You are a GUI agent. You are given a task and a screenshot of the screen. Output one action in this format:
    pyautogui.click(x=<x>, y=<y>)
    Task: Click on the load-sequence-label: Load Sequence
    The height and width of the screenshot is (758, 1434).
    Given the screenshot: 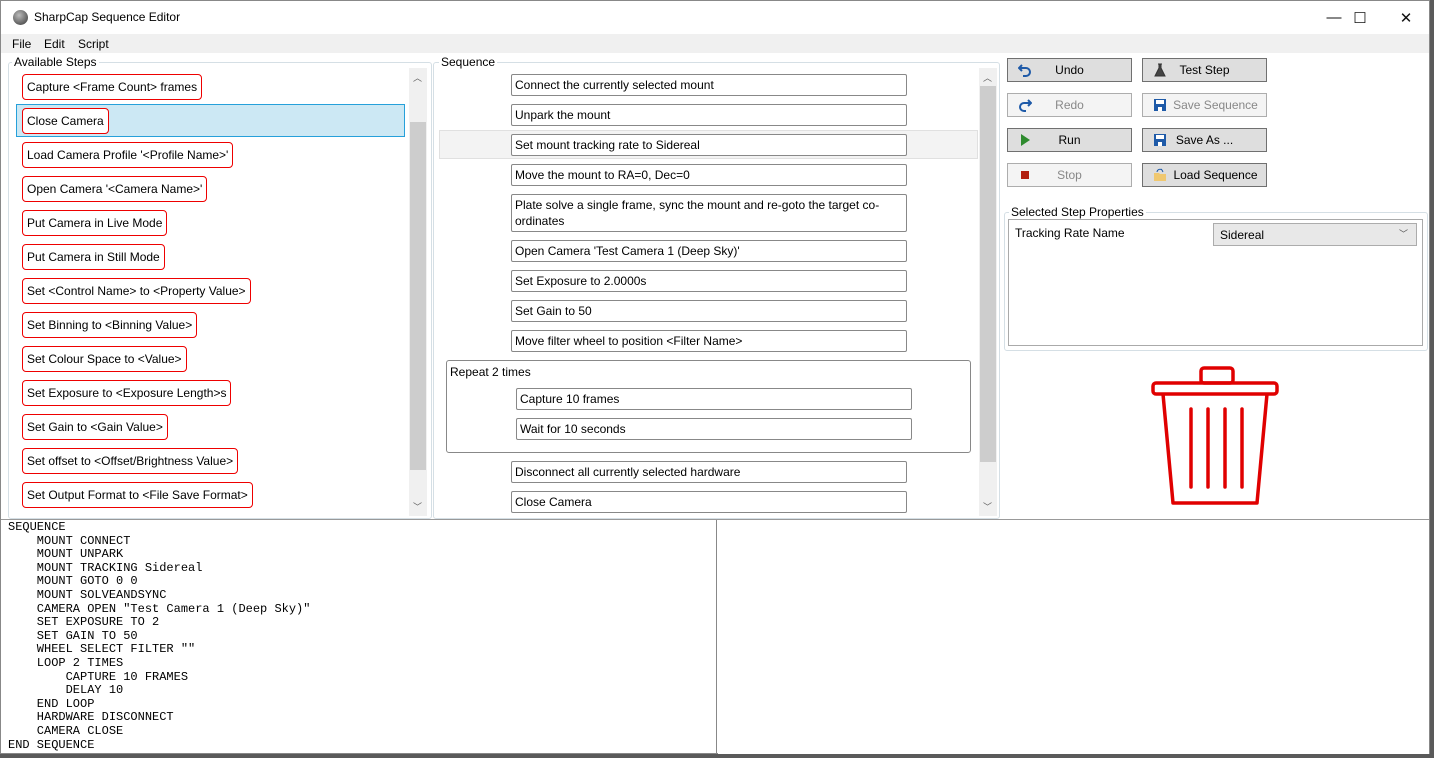 What is the action you would take?
    pyautogui.click(x=1215, y=175)
    